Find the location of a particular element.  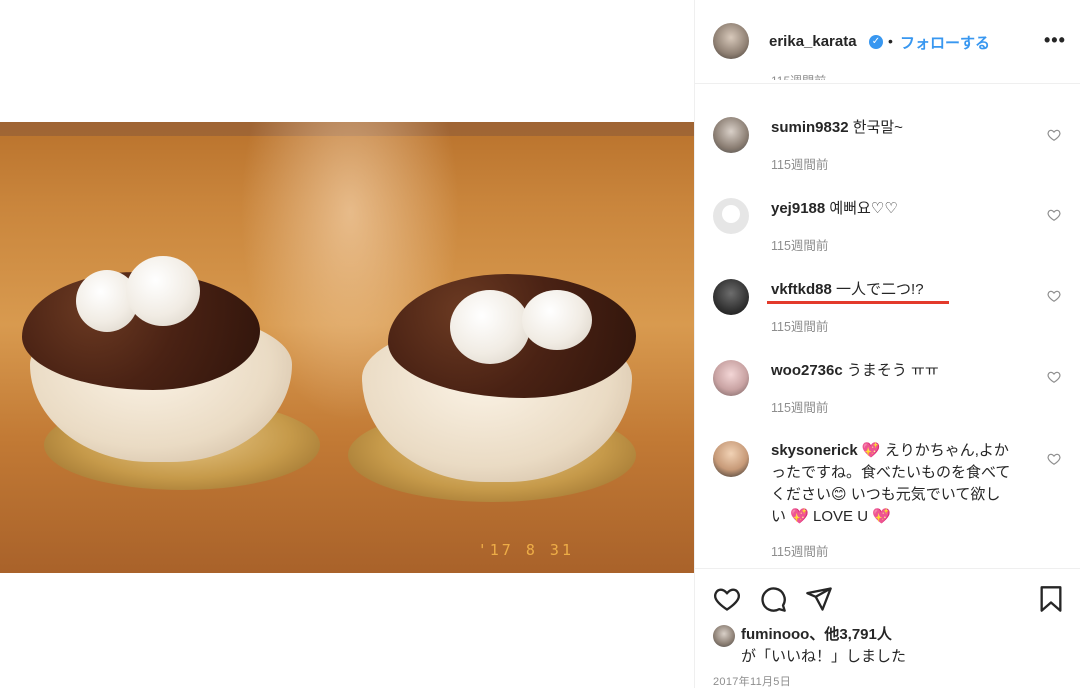

red-highlight-underline is located at coordinates (858, 302).